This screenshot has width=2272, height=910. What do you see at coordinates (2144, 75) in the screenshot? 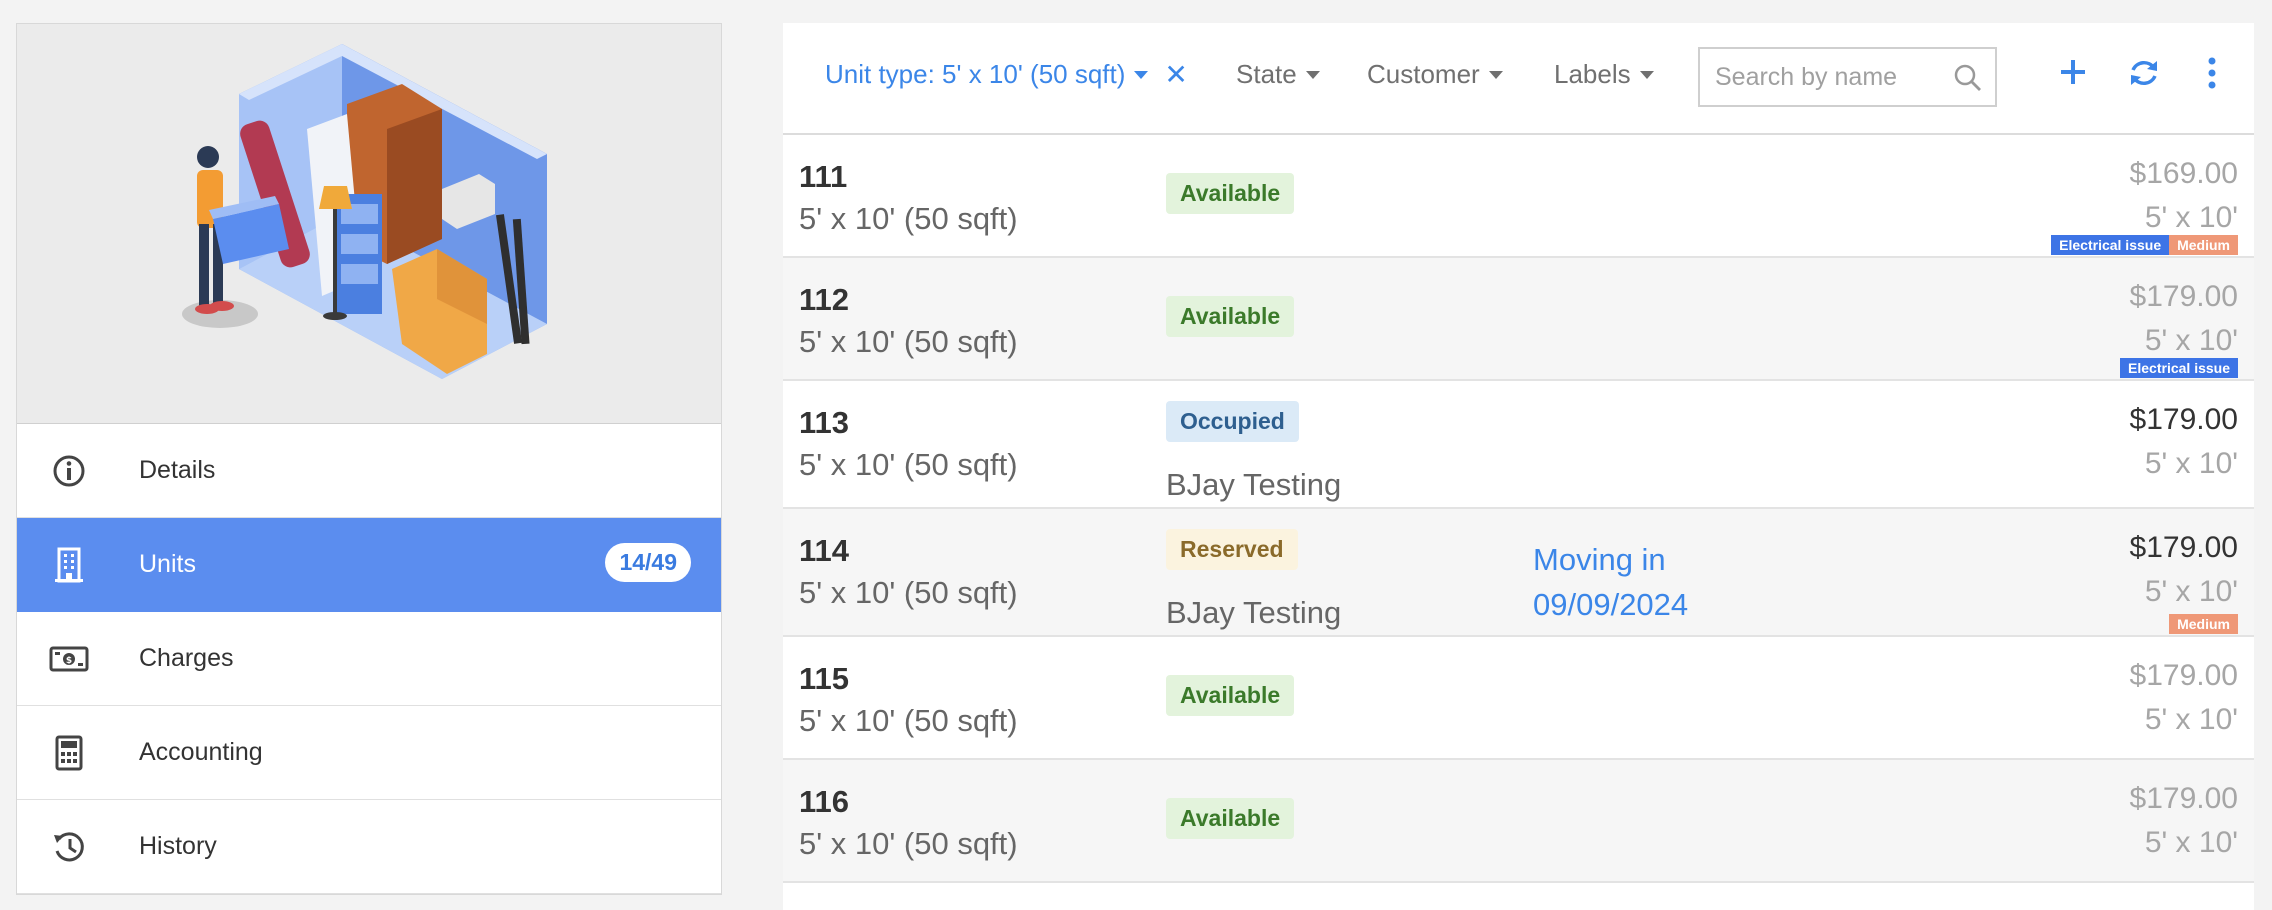
I see `refresh-icon` at bounding box center [2144, 75].